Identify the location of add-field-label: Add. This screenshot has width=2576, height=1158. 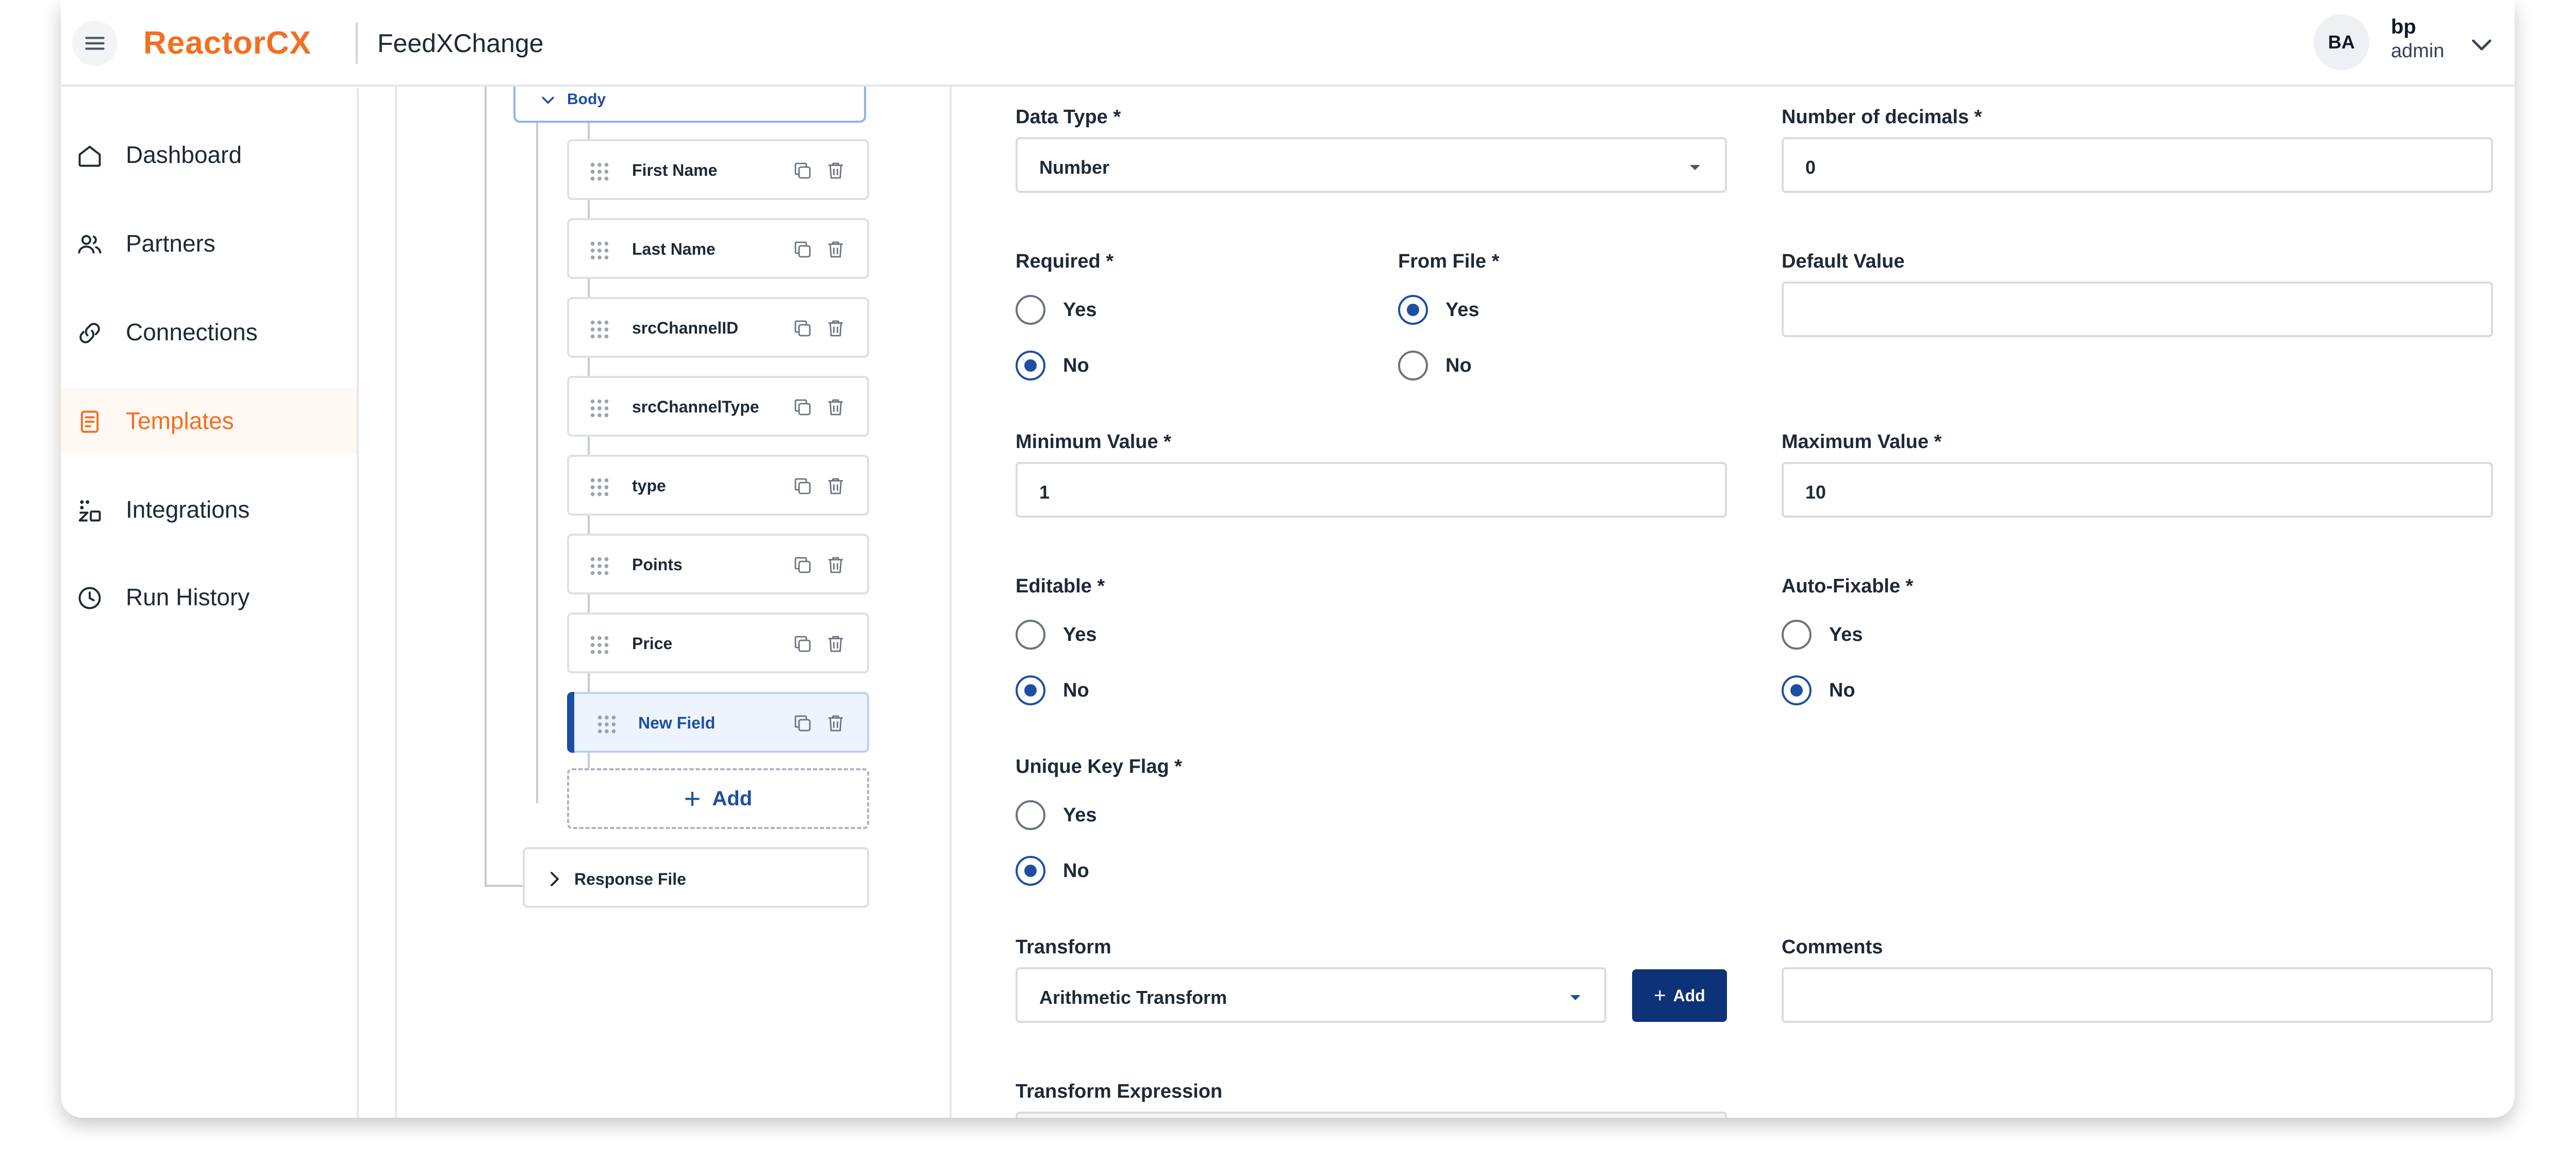
(732, 799).